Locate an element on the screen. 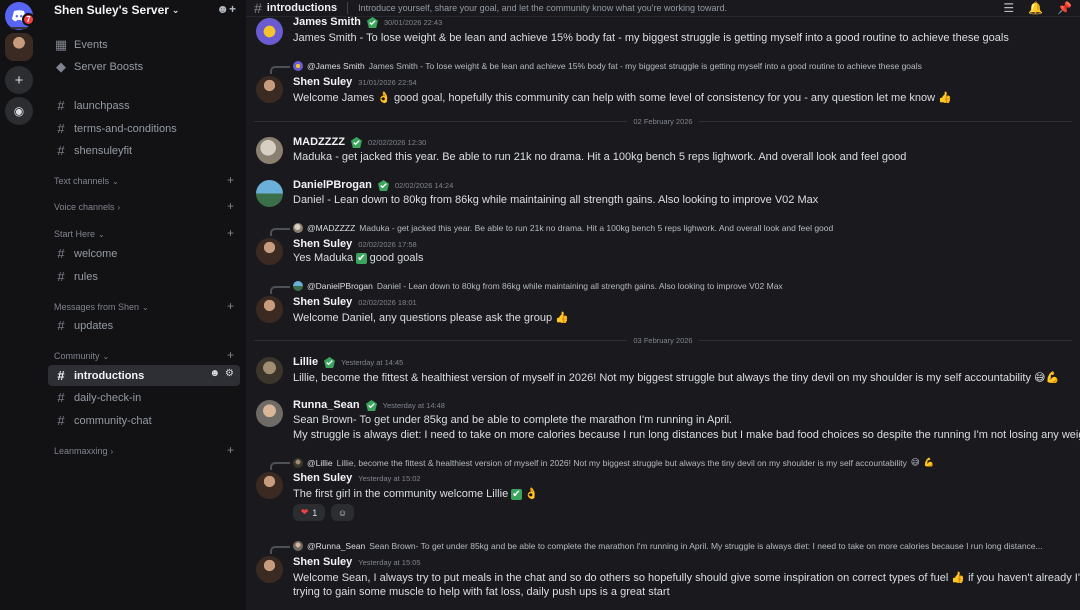 This screenshot has height=610, width=1080. chevron-right-icon: › is located at coordinates (112, 451).